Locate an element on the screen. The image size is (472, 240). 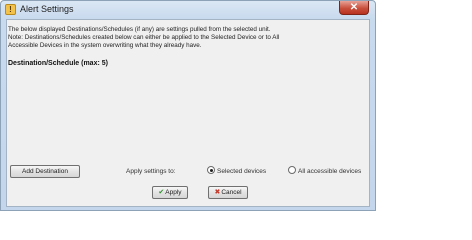
cancel-button: ✖Cancel is located at coordinates (228, 192).